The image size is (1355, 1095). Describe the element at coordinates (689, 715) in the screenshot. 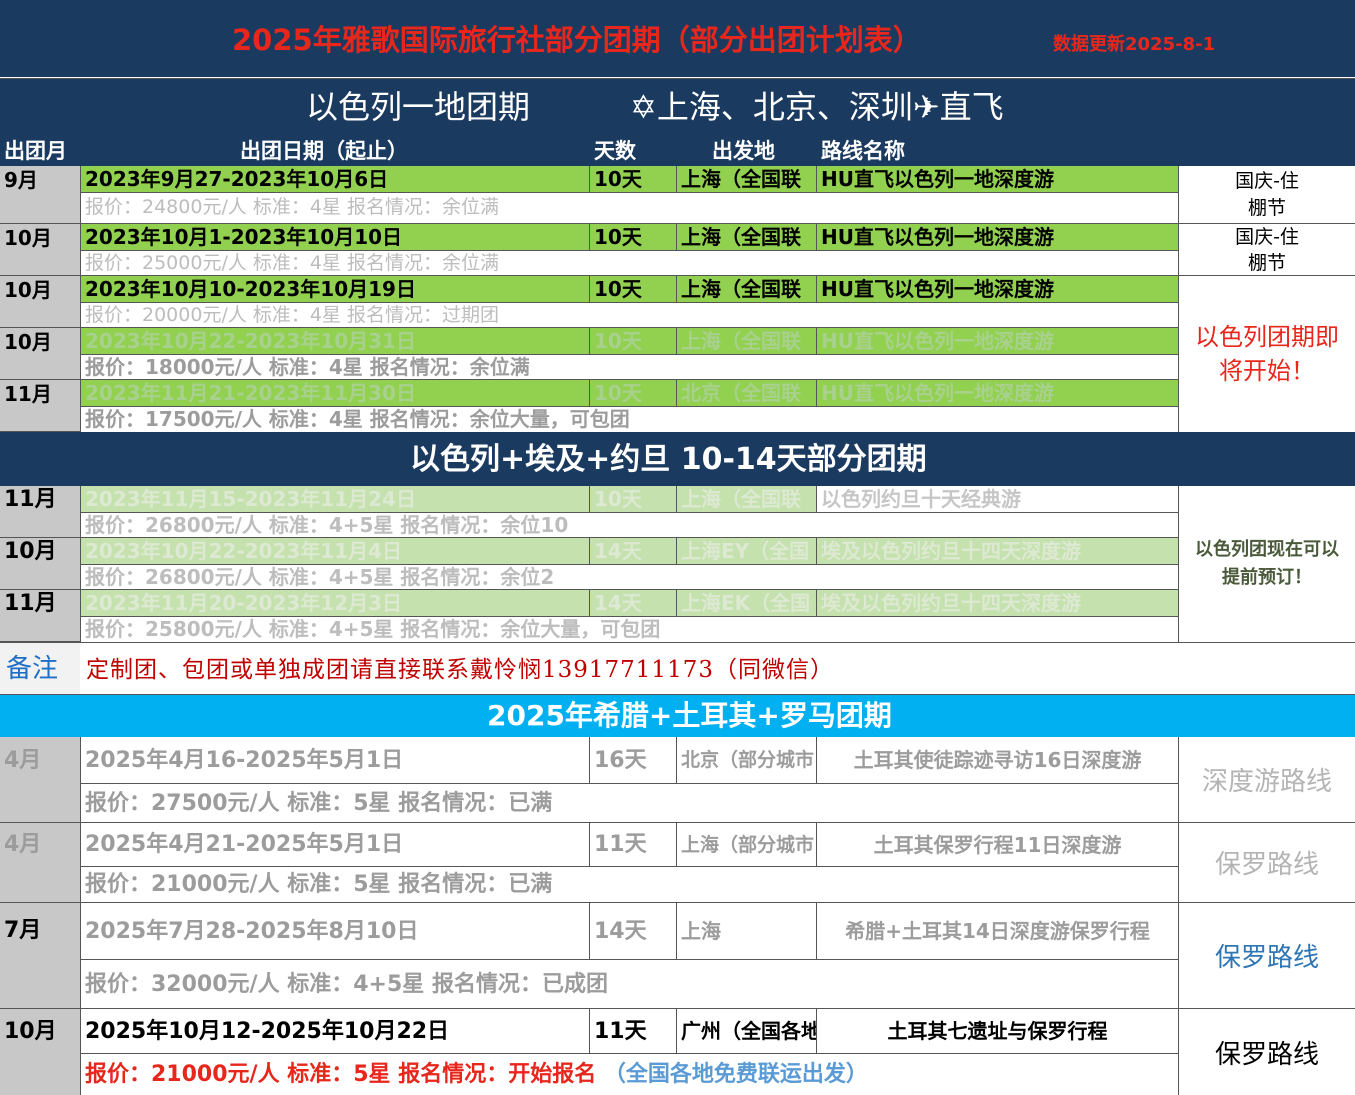

I see `greece-section-title: 2025年希腊+土耳其+罗马团期` at that location.